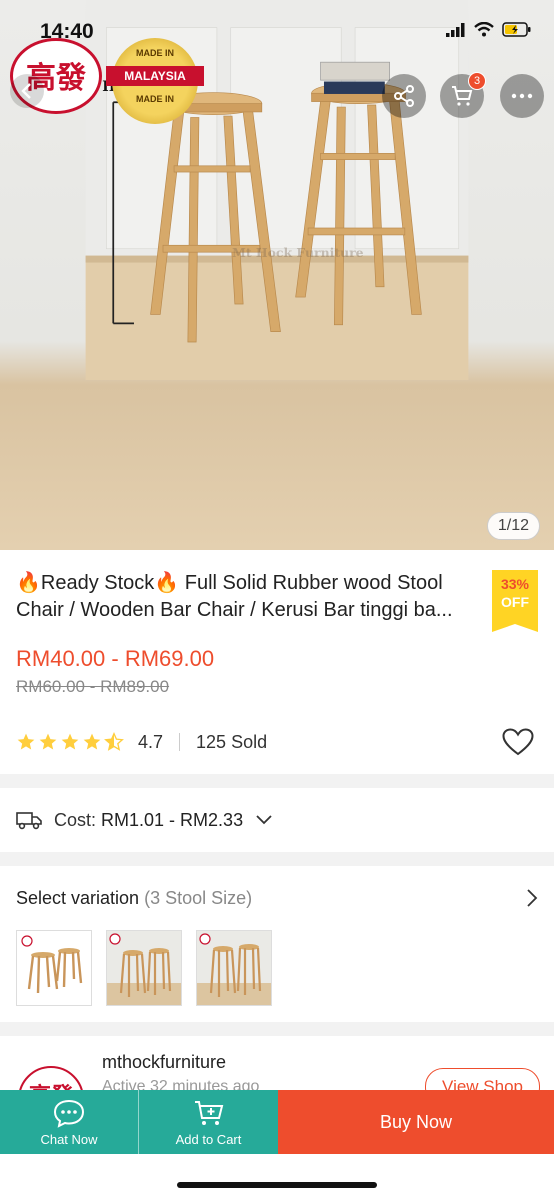 The image size is (554, 1200). I want to click on more-dots-icon, so click(522, 96).